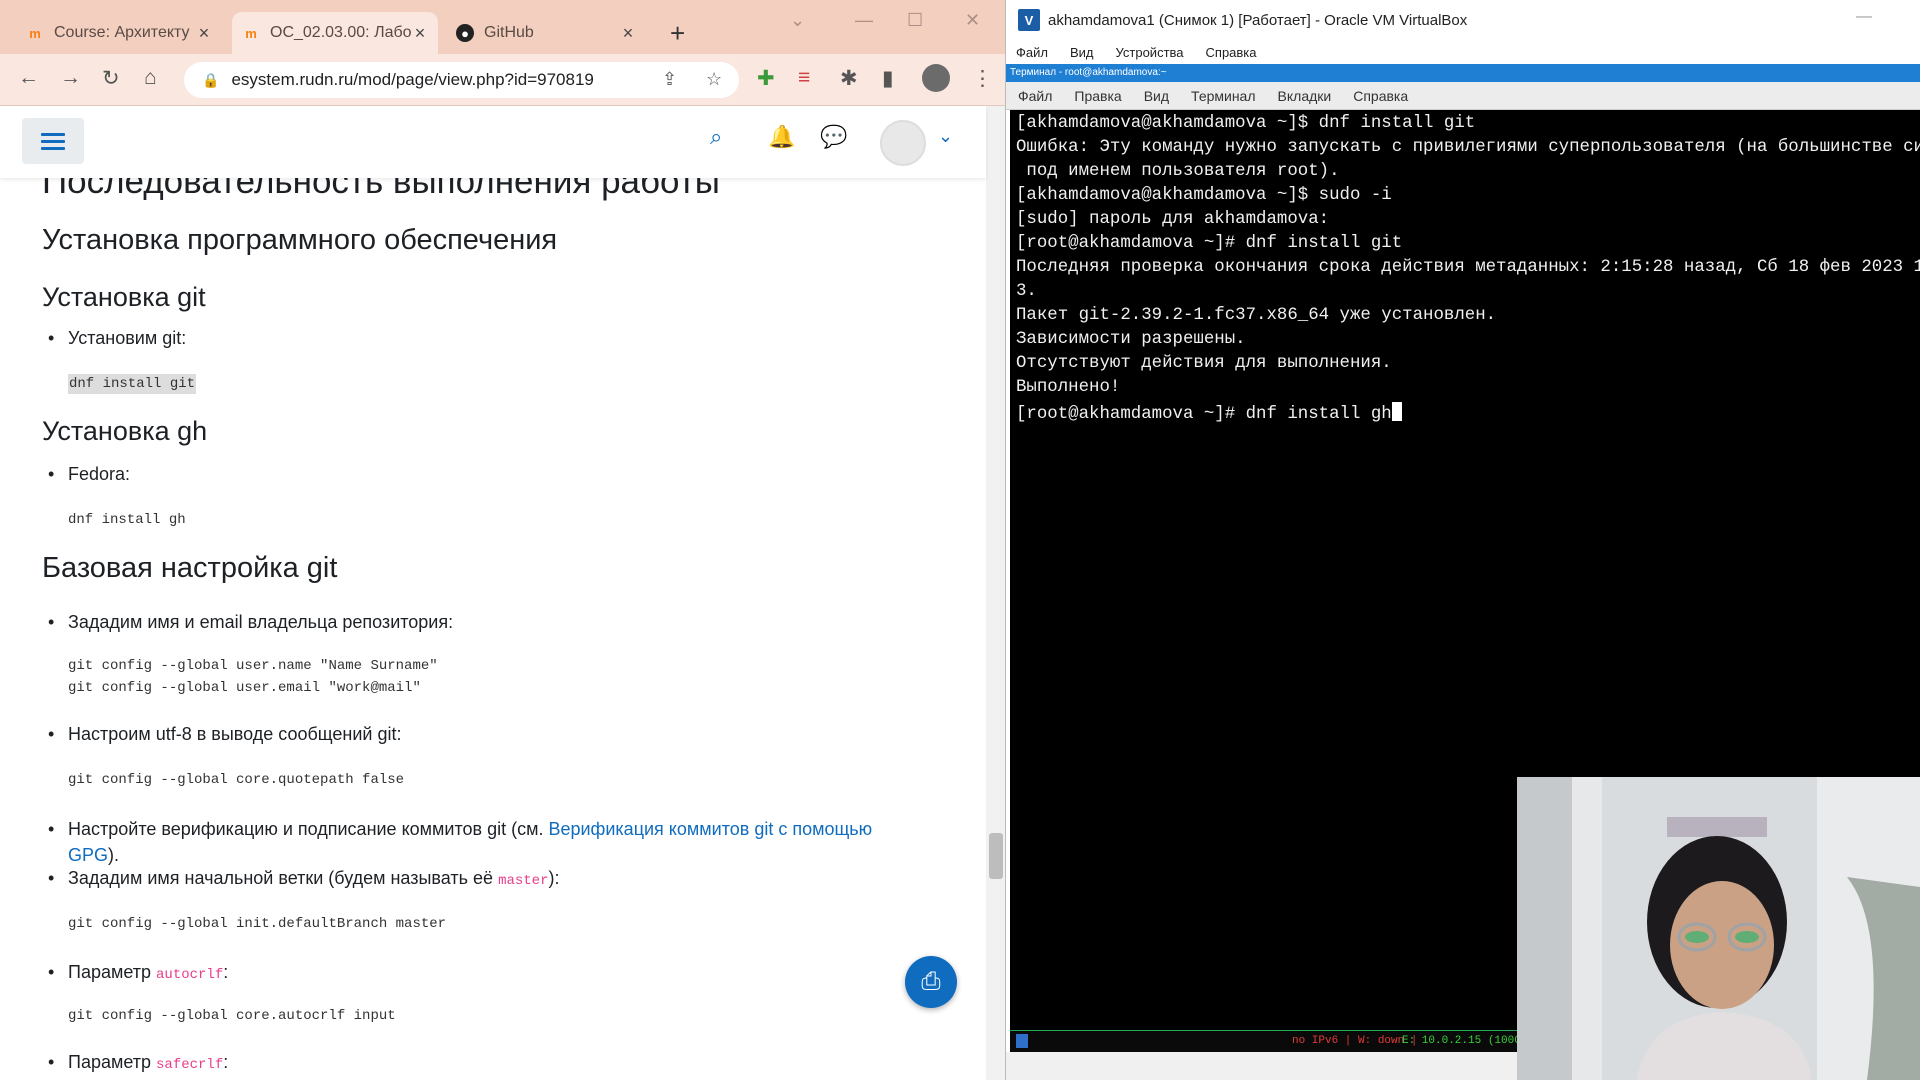 The image size is (1920, 1080). I want to click on scrollbar-thumb, so click(996, 856).